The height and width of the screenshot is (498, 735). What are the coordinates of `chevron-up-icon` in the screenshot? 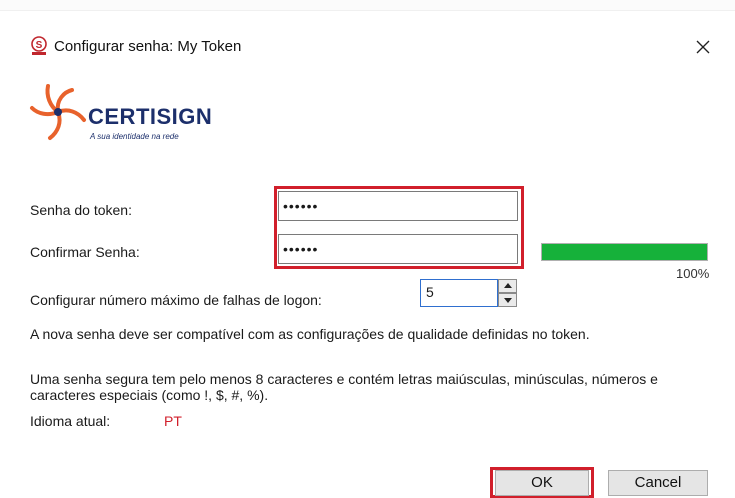 It's located at (508, 285).